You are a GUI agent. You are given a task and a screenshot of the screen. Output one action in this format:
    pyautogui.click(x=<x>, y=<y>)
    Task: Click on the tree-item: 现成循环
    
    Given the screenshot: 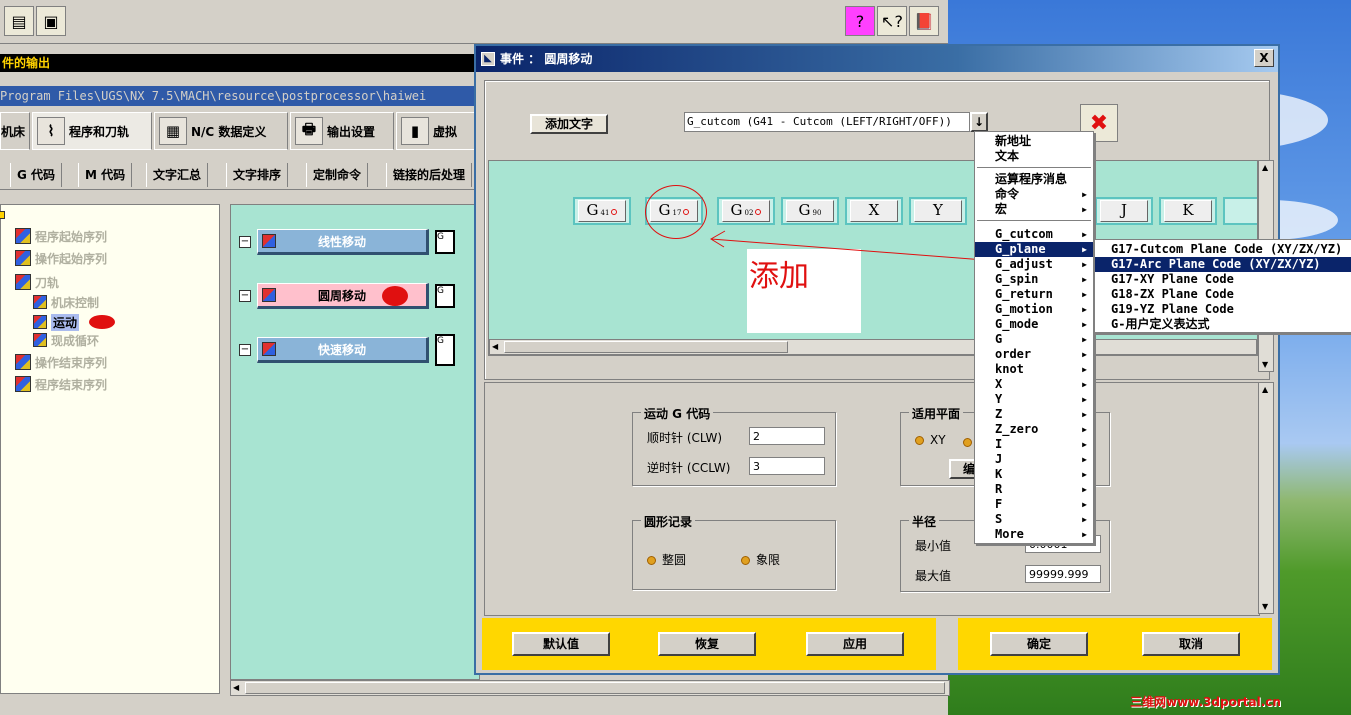 What is the action you would take?
    pyautogui.click(x=66, y=340)
    